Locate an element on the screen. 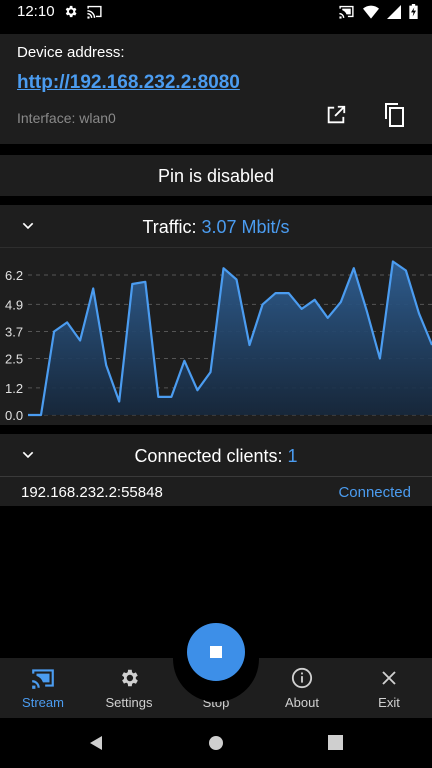  copy-icon is located at coordinates (394, 117).